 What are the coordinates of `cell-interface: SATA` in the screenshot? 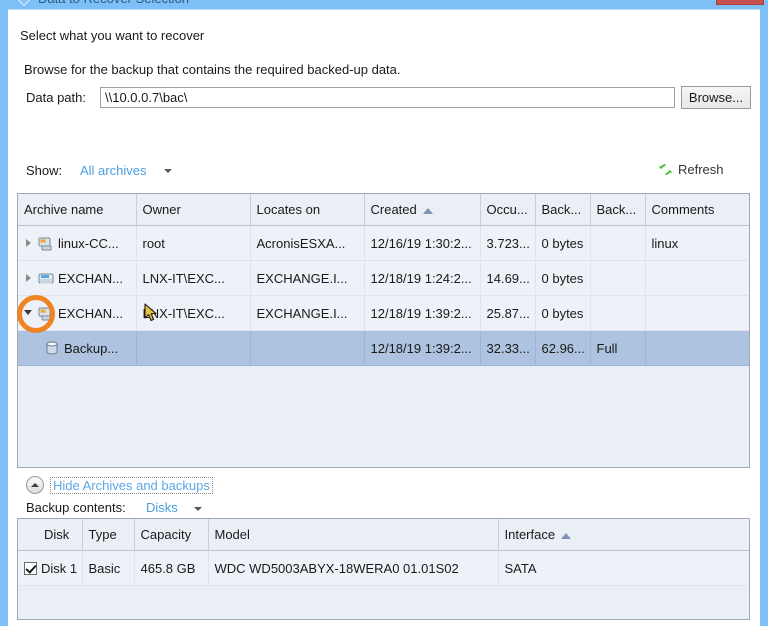 It's located at (623, 568).